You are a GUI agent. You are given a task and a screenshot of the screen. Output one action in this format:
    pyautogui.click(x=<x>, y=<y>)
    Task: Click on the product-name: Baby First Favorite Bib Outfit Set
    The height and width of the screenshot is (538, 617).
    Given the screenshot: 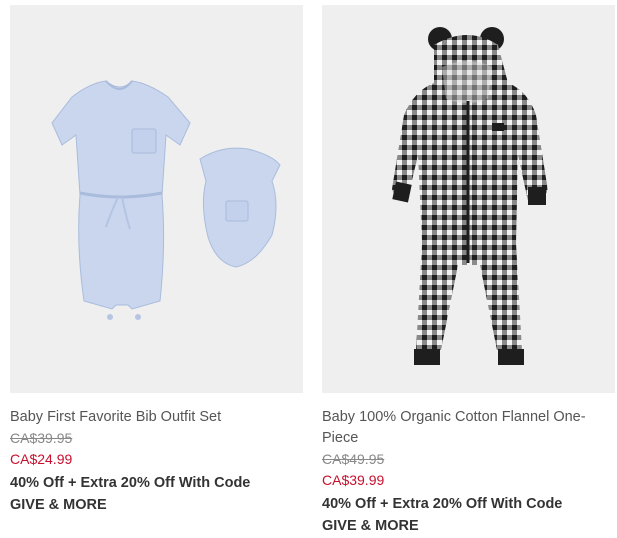 What is the action you would take?
    pyautogui.click(x=156, y=417)
    